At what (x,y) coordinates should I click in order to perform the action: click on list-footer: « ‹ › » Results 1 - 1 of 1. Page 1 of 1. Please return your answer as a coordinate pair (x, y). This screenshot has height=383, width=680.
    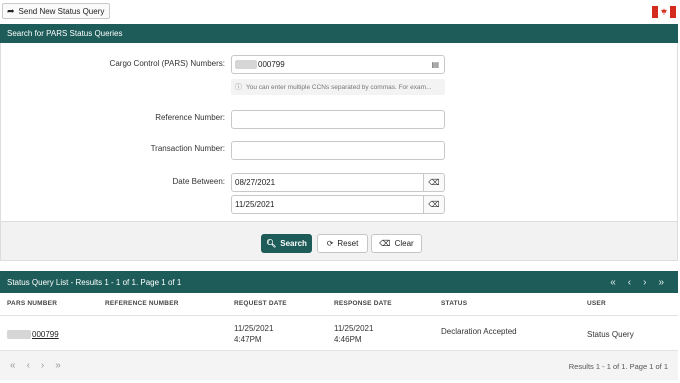
    Looking at the image, I should click on (339, 365).